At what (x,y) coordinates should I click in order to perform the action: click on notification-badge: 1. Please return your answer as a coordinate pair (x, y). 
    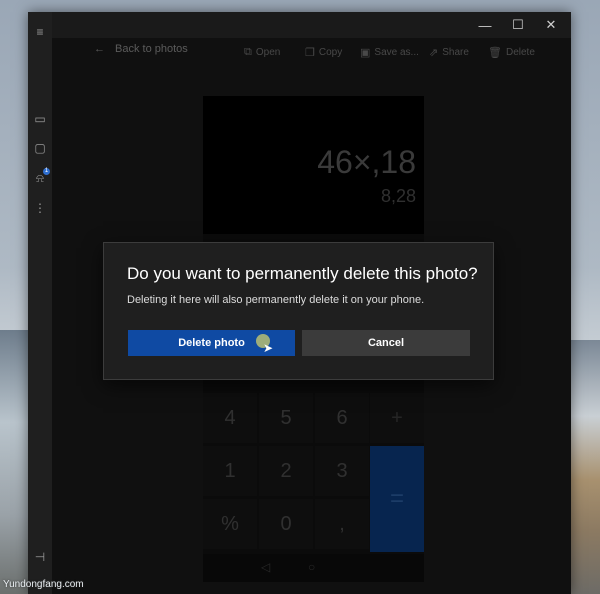
    Looking at the image, I should click on (46, 171).